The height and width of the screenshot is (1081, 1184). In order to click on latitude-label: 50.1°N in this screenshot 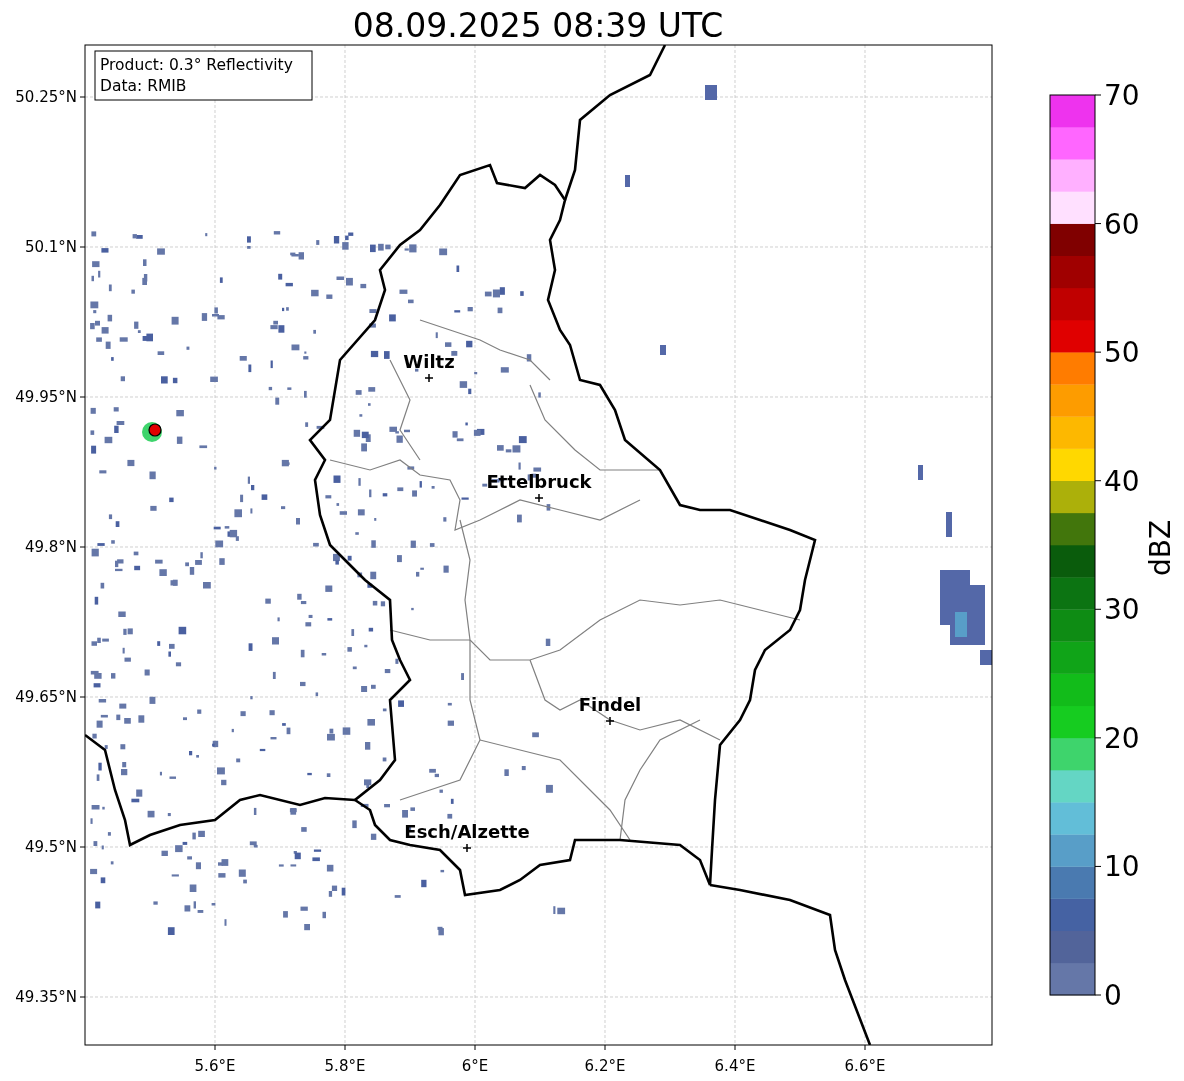, I will do `click(50, 247)`.